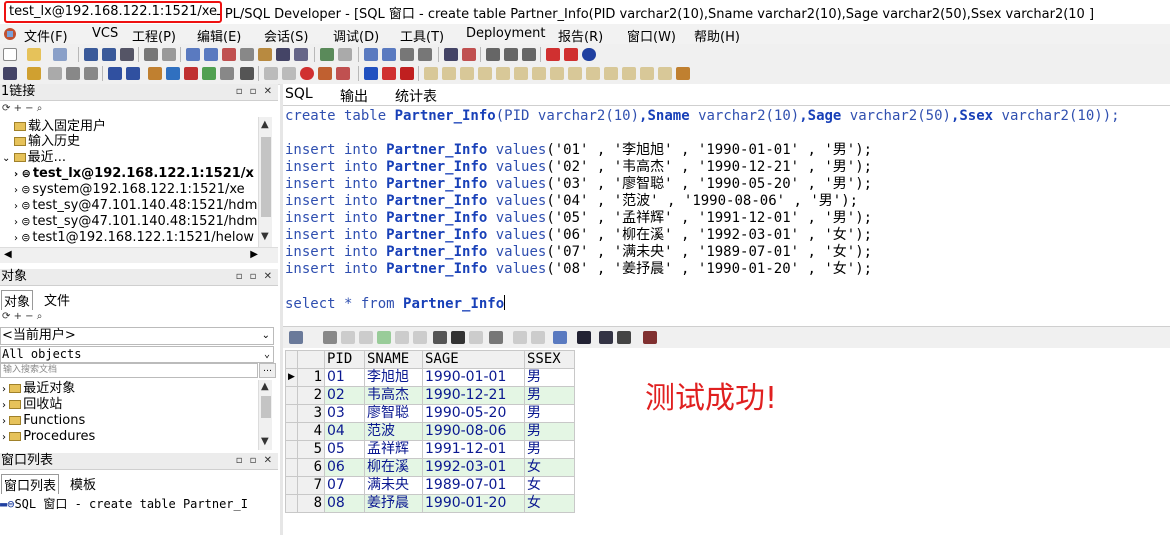  What do you see at coordinates (173, 73) in the screenshot?
I see `explain-icon` at bounding box center [173, 73].